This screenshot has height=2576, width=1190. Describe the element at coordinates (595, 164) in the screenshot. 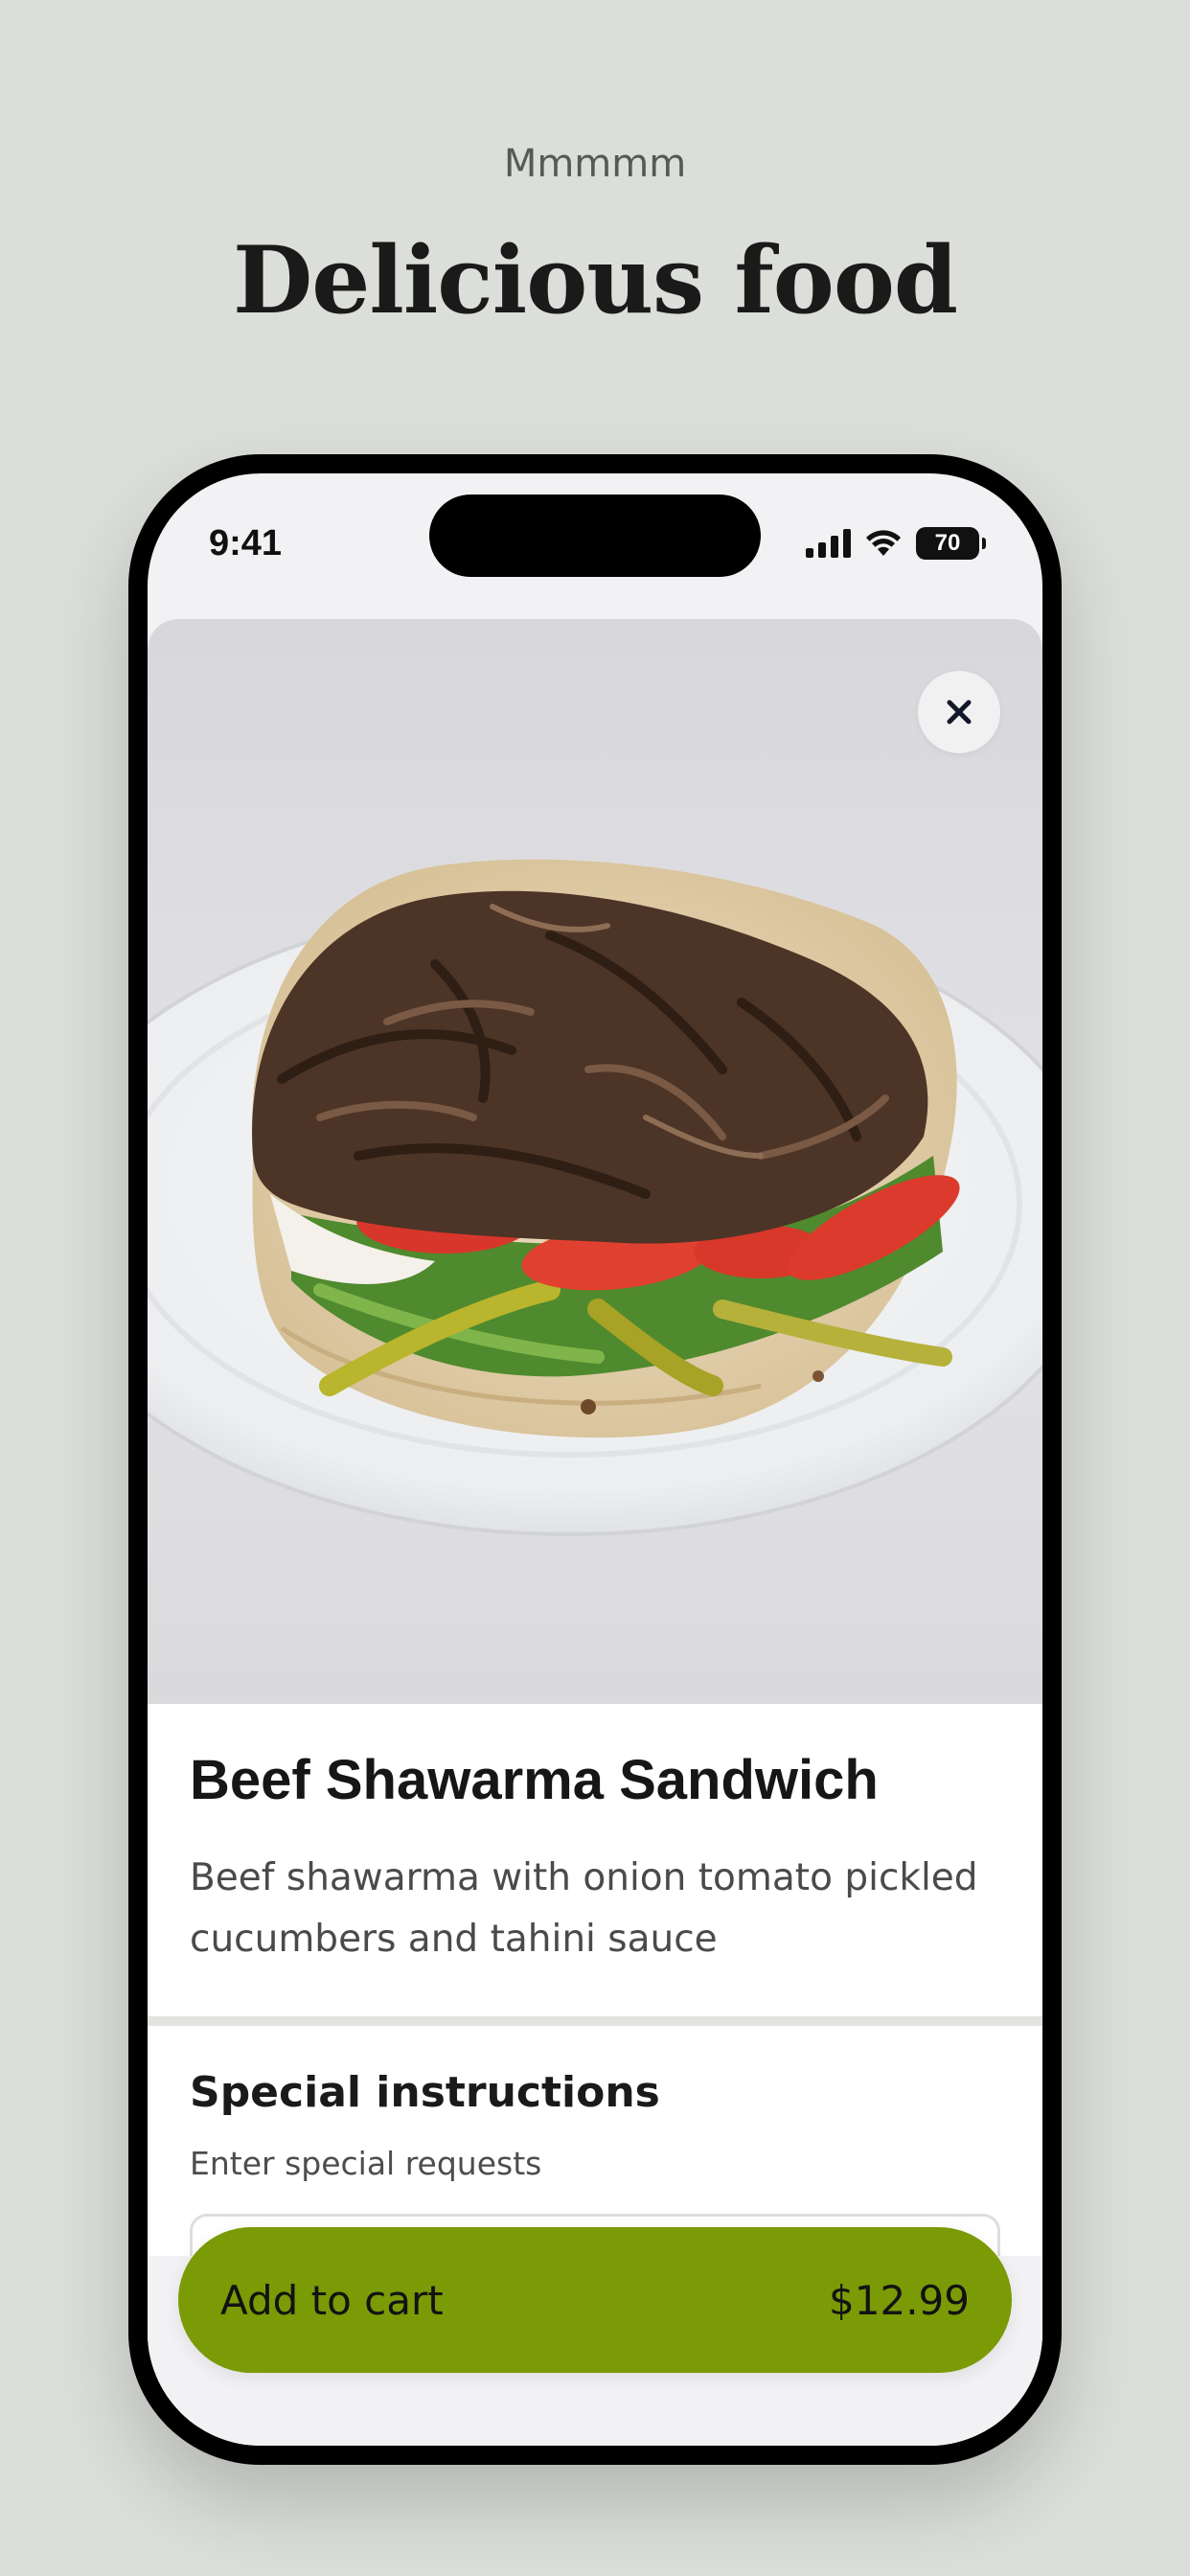

I see `eyebrow-text: Mmmmm` at that location.